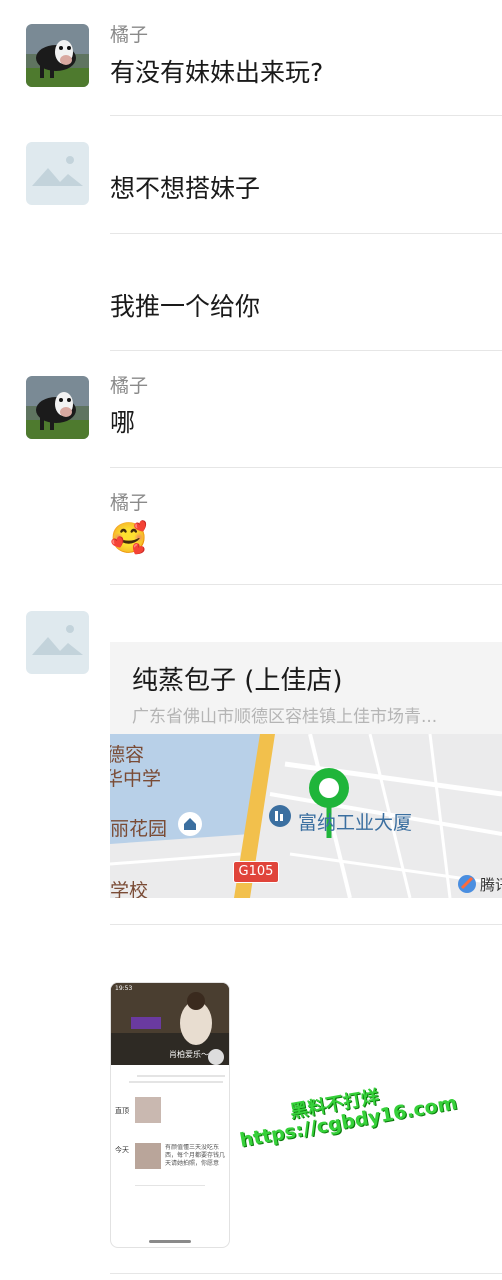 This screenshot has width=502, height=1280. Describe the element at coordinates (185, 307) in the screenshot. I see `message-text: 我推一个给你` at that location.